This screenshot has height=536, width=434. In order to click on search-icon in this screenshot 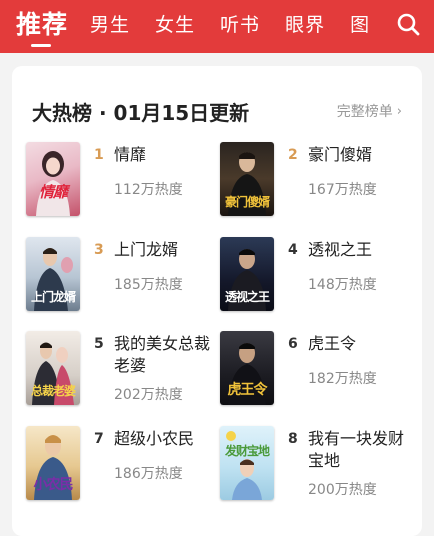, I will do `click(408, 24)`.